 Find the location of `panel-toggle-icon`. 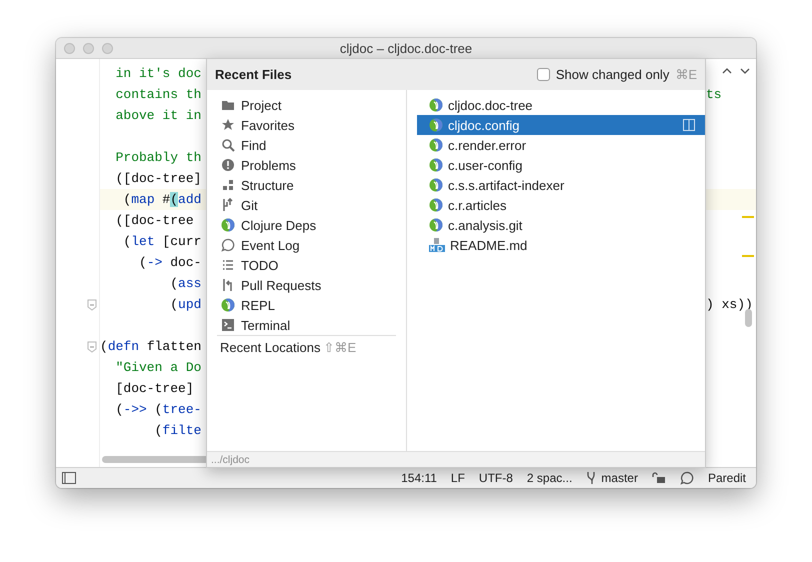

panel-toggle-icon is located at coordinates (69, 478).